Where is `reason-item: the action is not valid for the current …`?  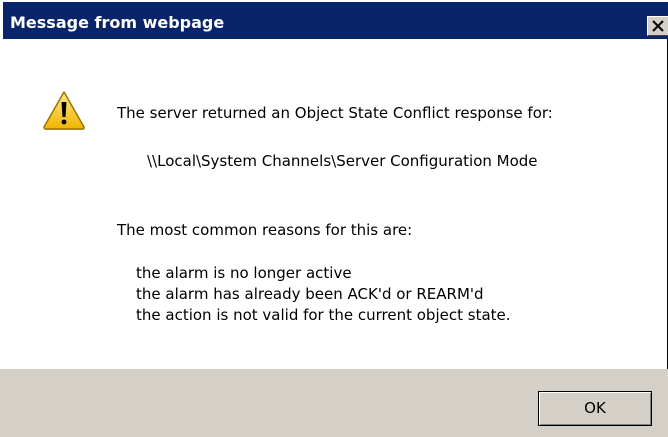
reason-item: the action is not valid for the current … is located at coordinates (323, 315).